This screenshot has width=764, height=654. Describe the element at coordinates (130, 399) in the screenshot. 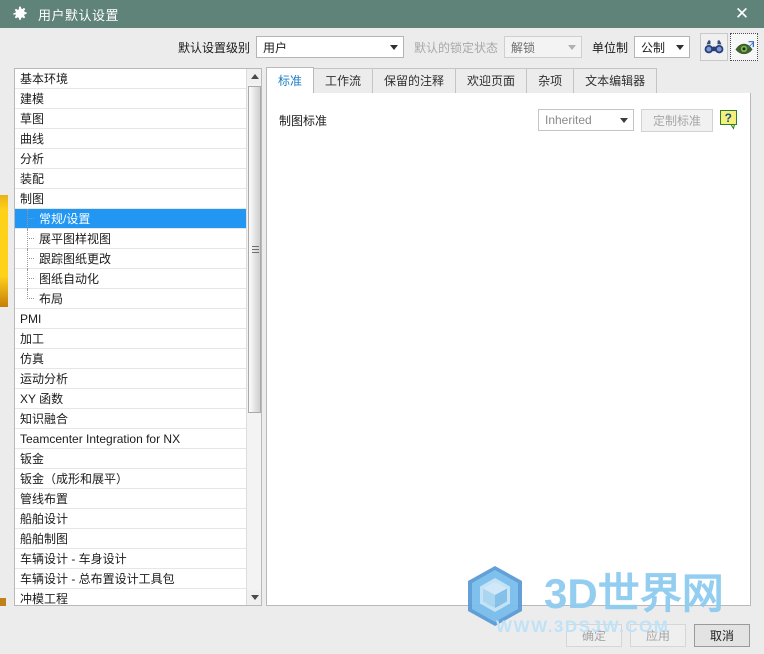

I see `tree-item-16: XY 函数` at that location.